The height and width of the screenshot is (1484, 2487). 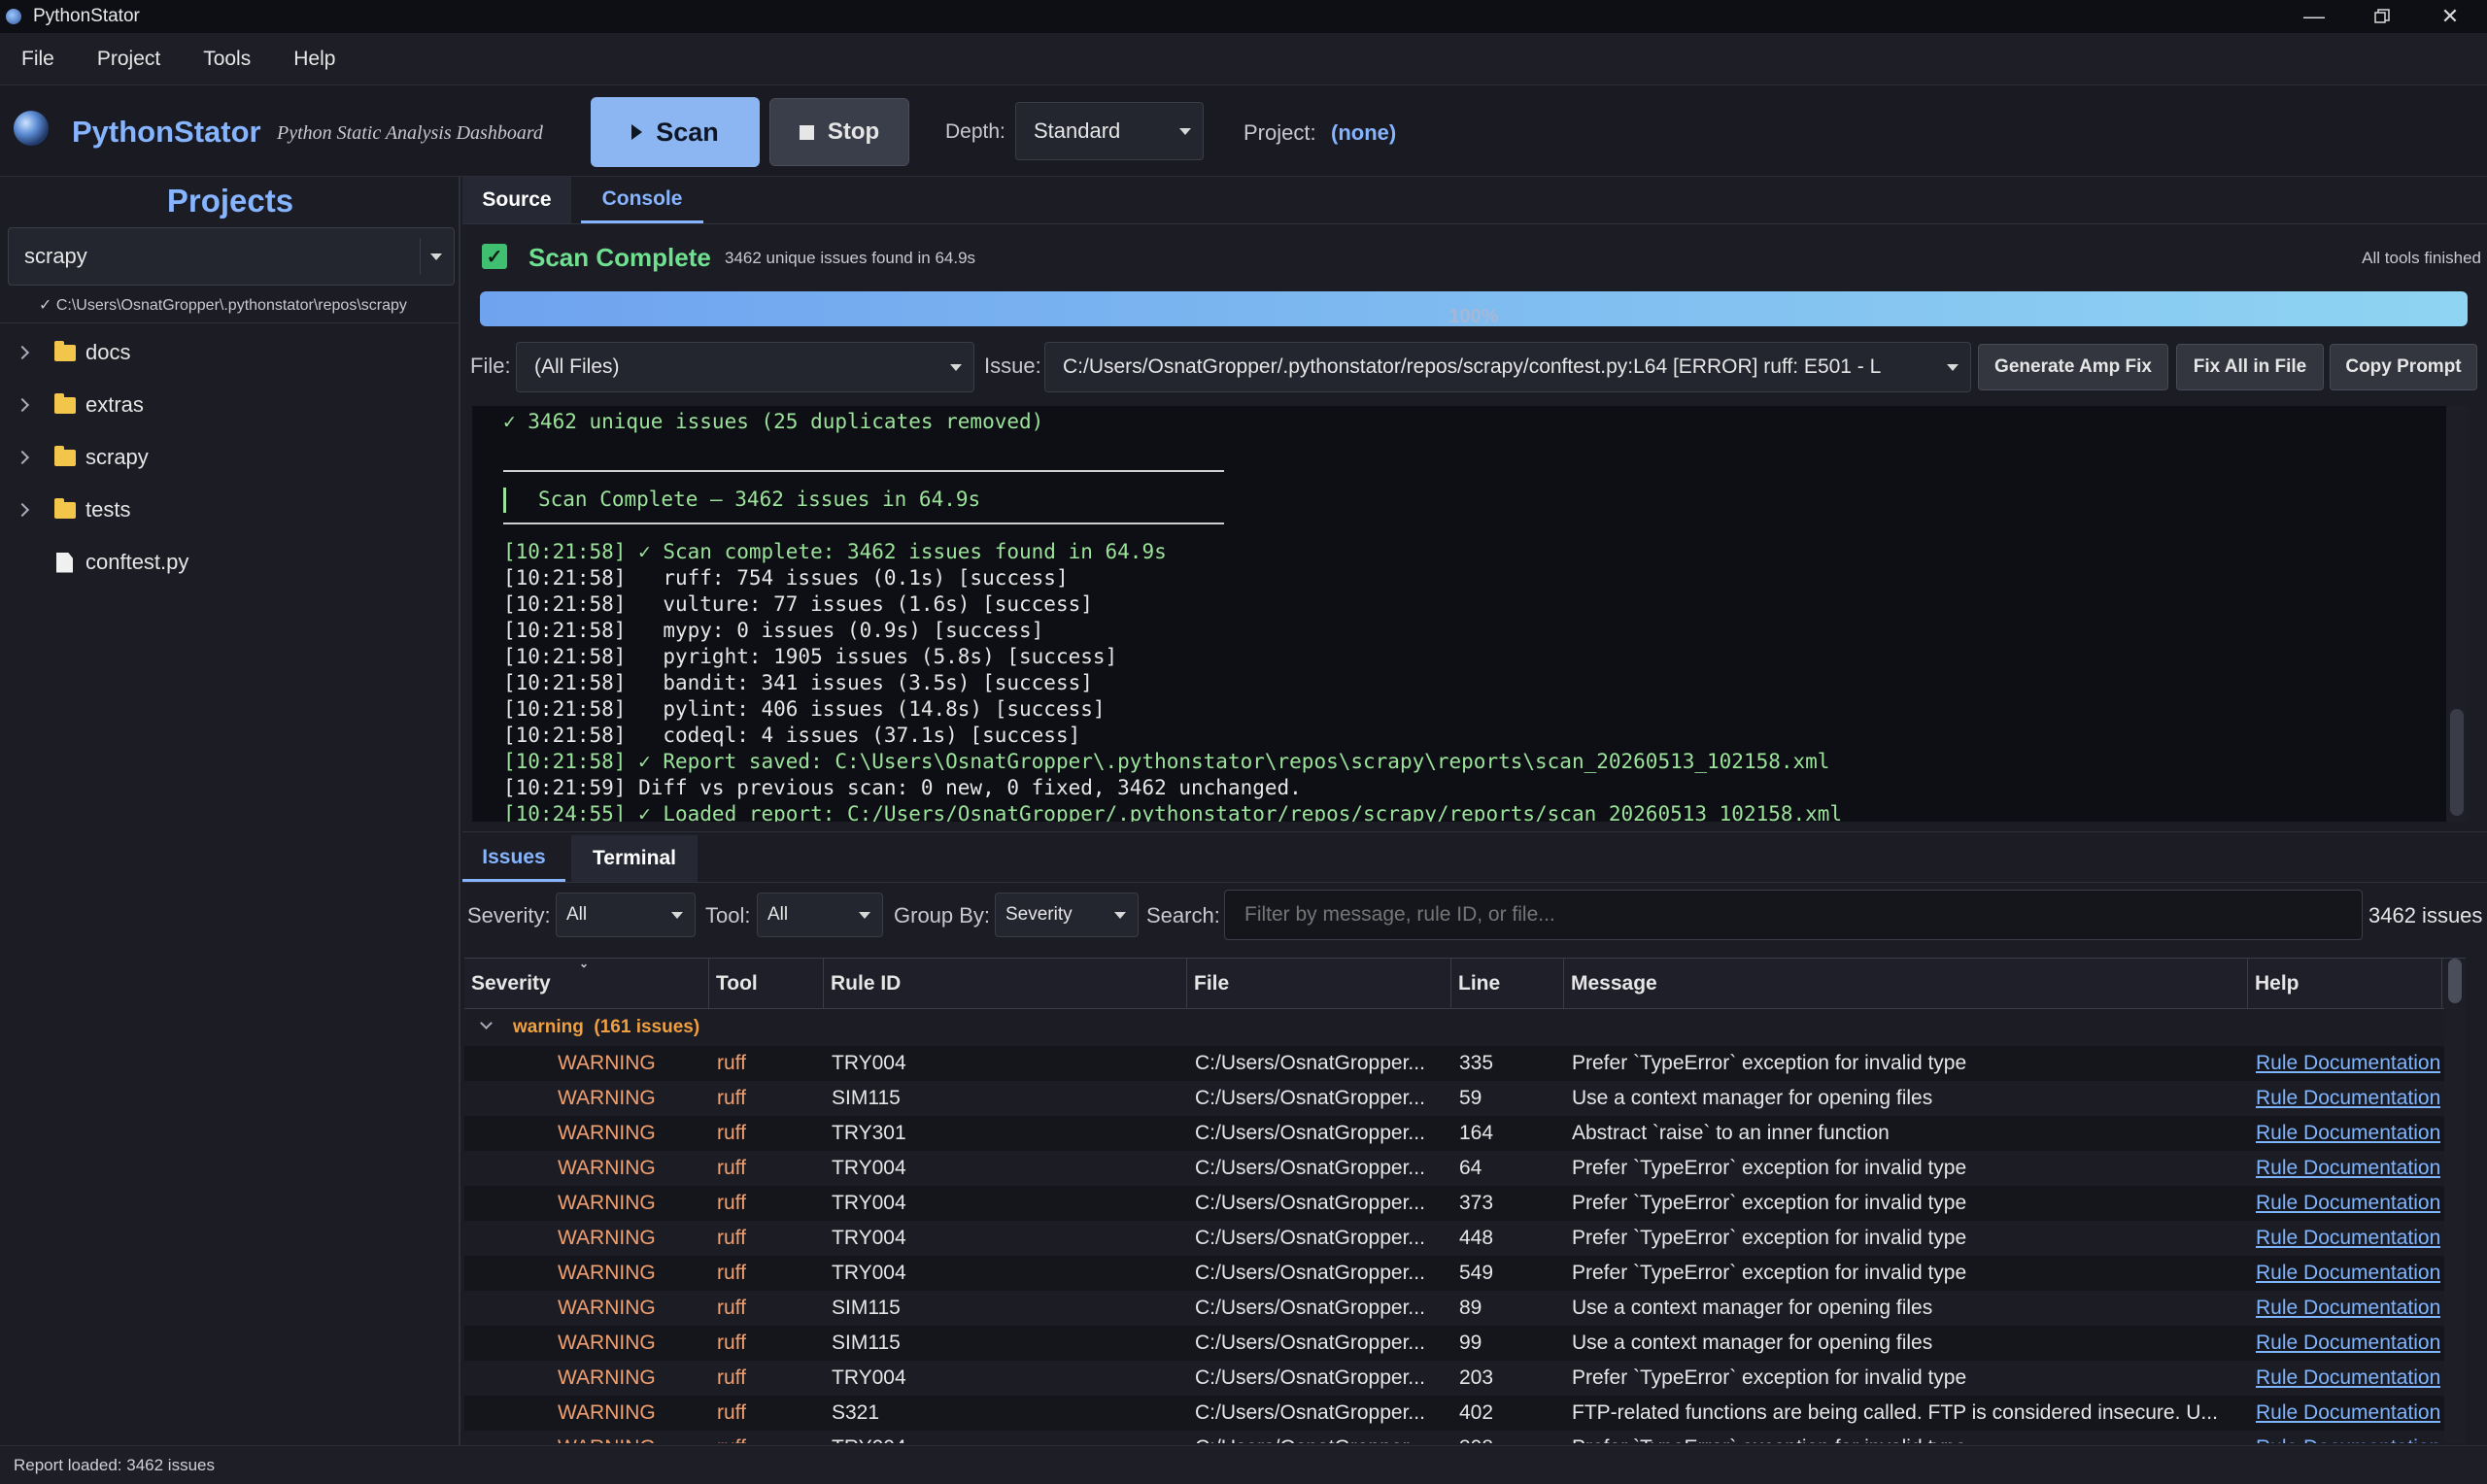 What do you see at coordinates (1906, 984) in the screenshot?
I see `column-header-message: Message` at bounding box center [1906, 984].